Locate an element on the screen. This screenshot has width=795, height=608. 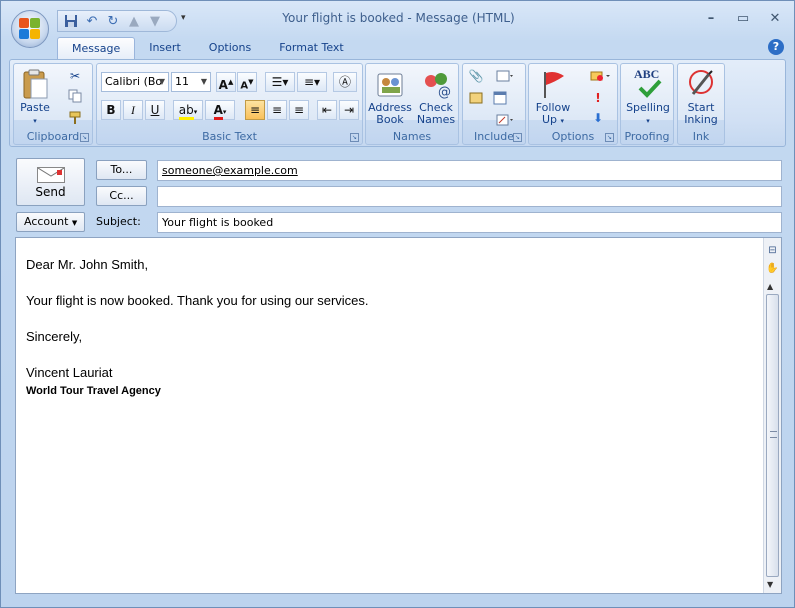
account-label: Account is located at coordinates (46, 221).